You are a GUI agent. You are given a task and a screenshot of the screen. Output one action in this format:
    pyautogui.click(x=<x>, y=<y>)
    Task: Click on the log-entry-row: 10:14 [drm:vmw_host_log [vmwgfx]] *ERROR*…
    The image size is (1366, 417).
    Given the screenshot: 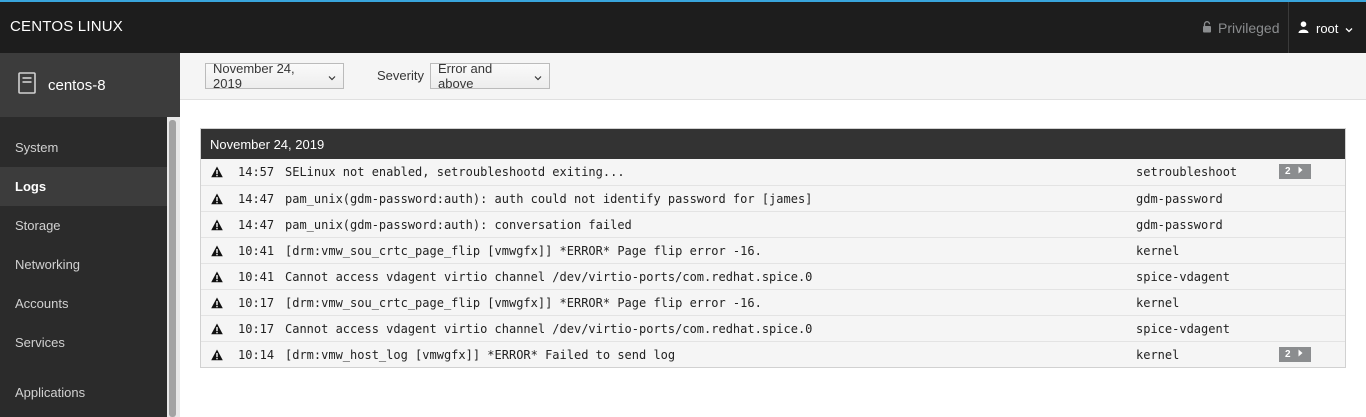 What is the action you would take?
    pyautogui.click(x=773, y=354)
    